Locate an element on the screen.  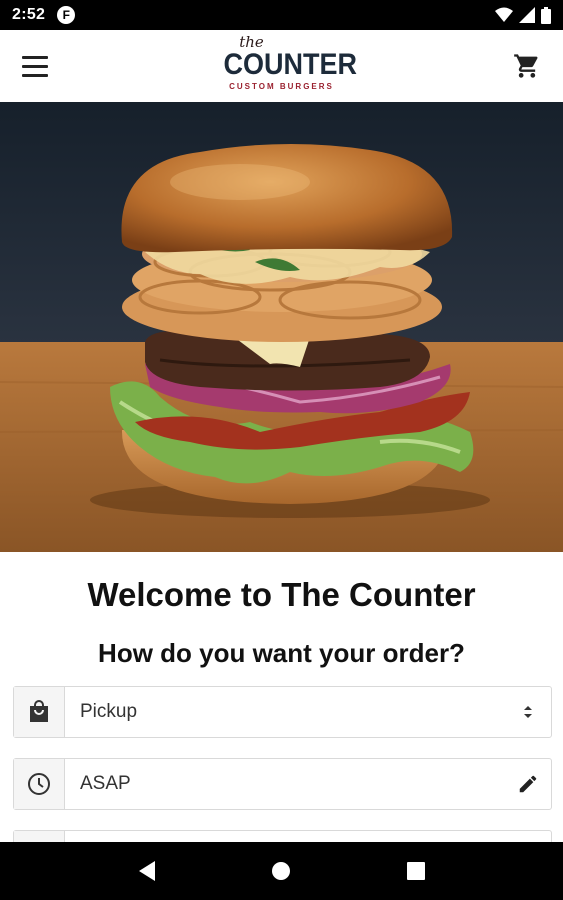
status-bar: 2:52 F is located at coordinates (281, 15).